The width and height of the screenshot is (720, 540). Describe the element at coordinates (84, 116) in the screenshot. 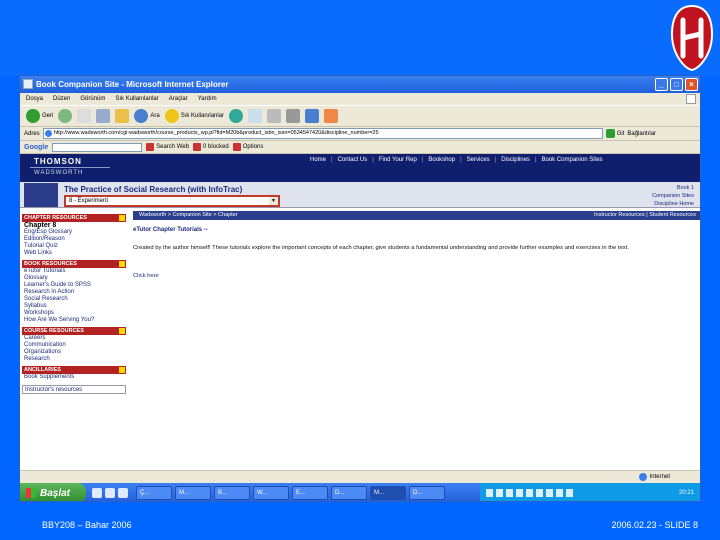

I see `stop-icon` at that location.